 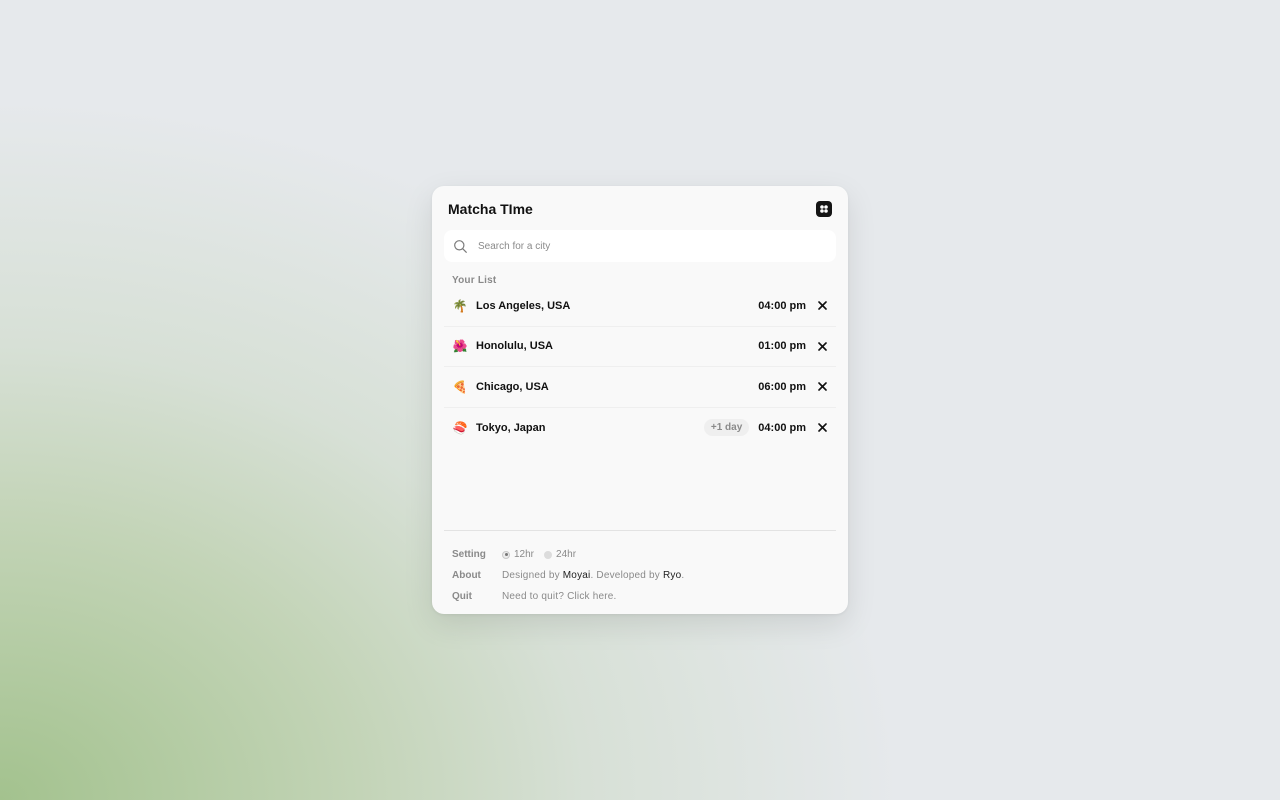 I want to click on search-bar, so click(x=640, y=246).